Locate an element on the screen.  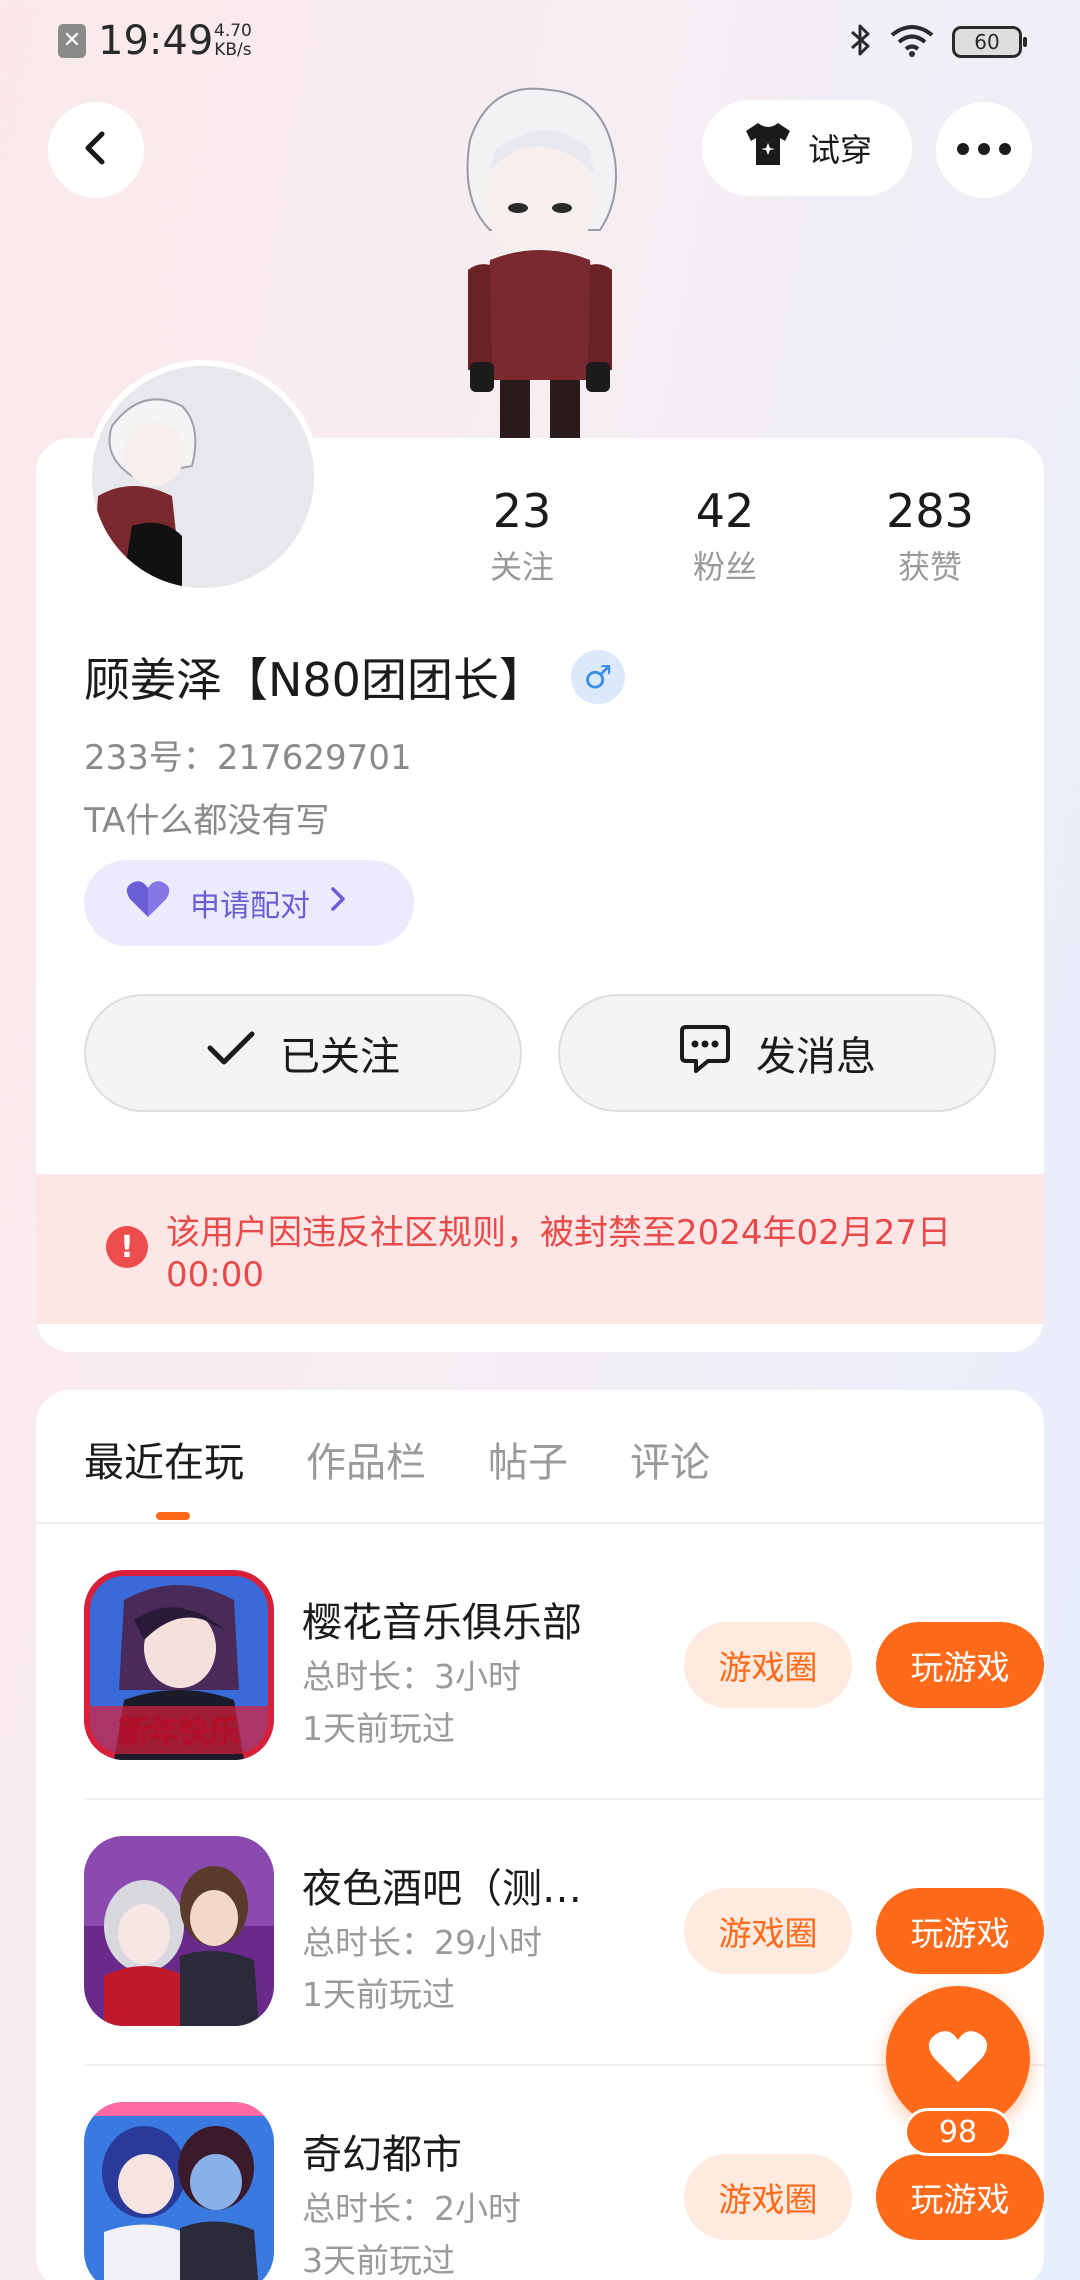
request-pair-button: 申请配对 is located at coordinates (249, 903).